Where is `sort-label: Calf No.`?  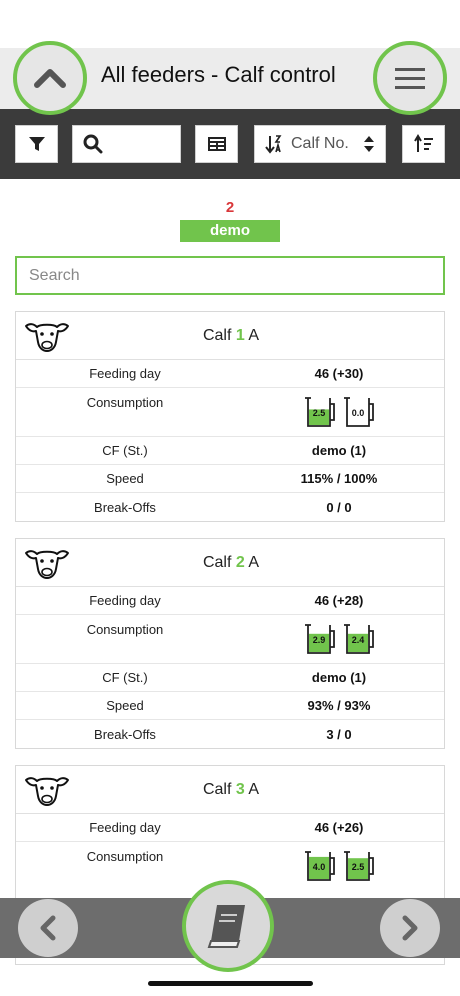
sort-label: Calf No. is located at coordinates (320, 143).